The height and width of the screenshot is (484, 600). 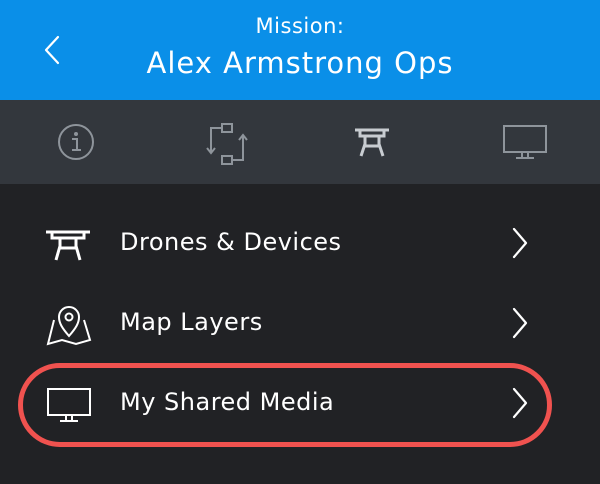 I want to click on tab-sync, so click(x=225, y=142).